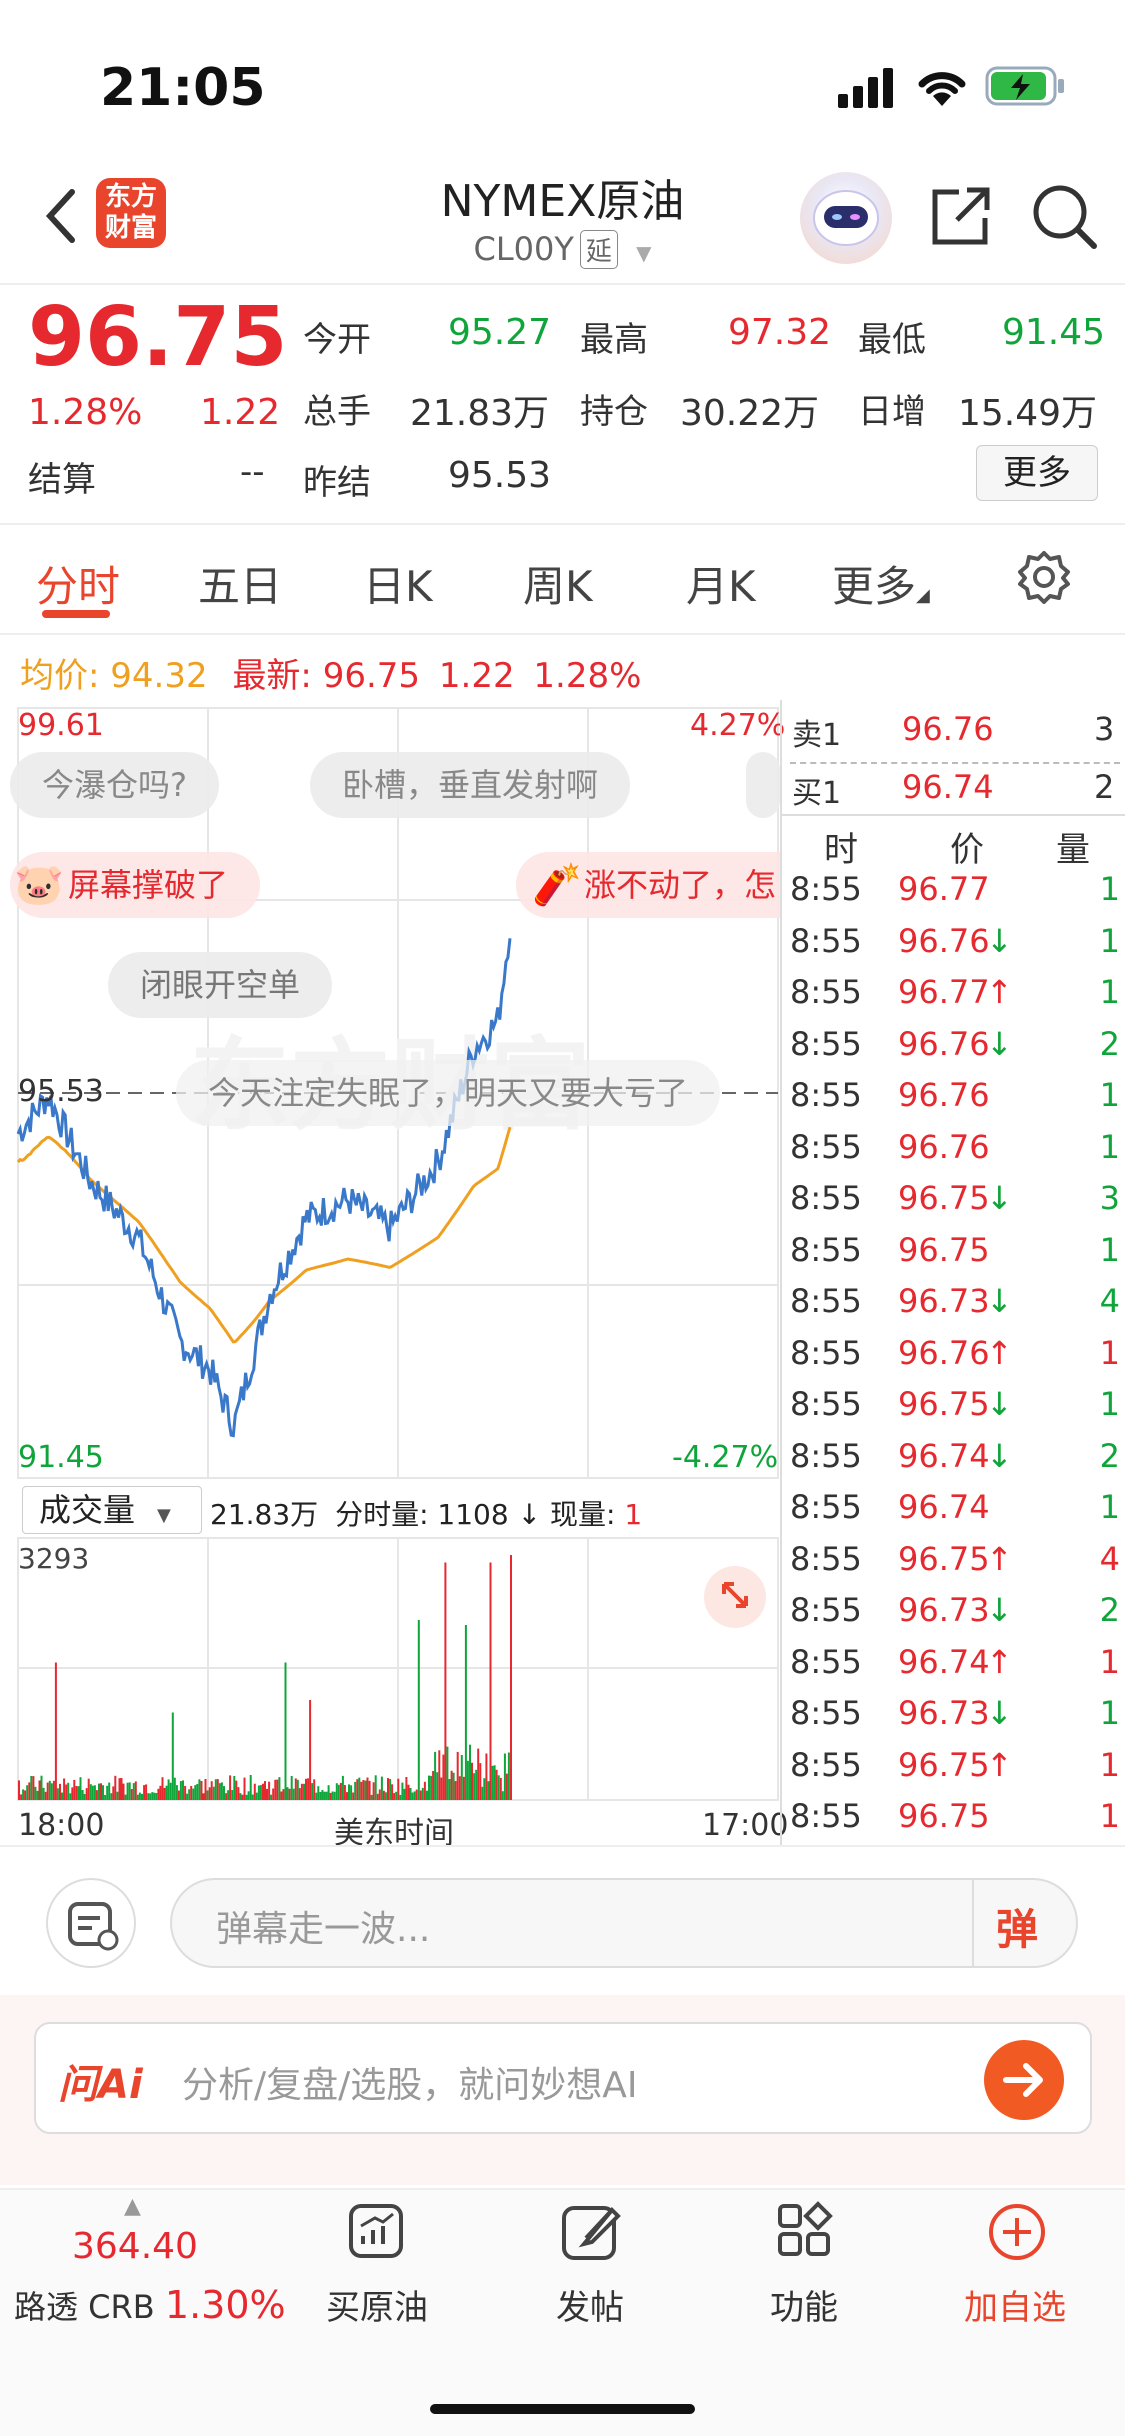 This screenshot has width=1125, height=2436. I want to click on up-triangle-icon: ▲, so click(132, 2206).